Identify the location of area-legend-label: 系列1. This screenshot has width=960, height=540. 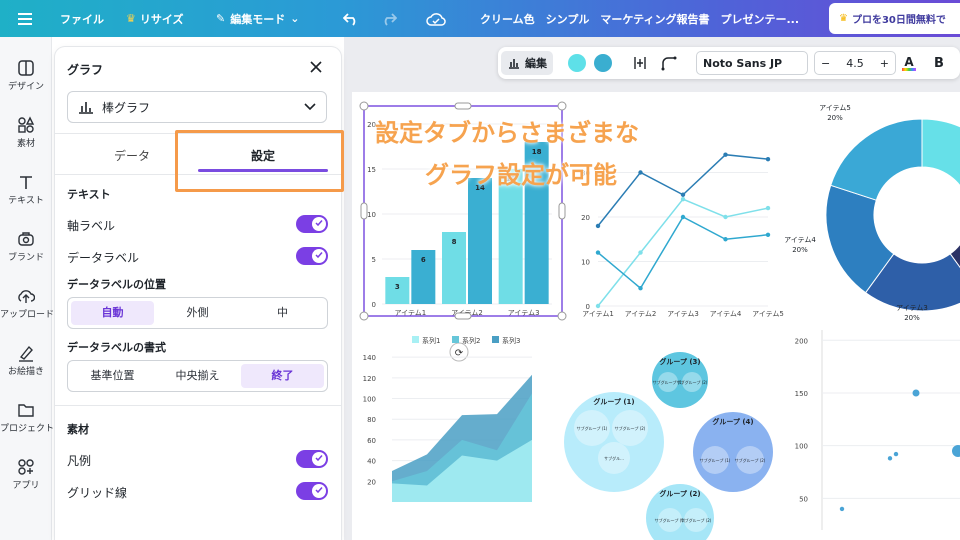
(431, 340).